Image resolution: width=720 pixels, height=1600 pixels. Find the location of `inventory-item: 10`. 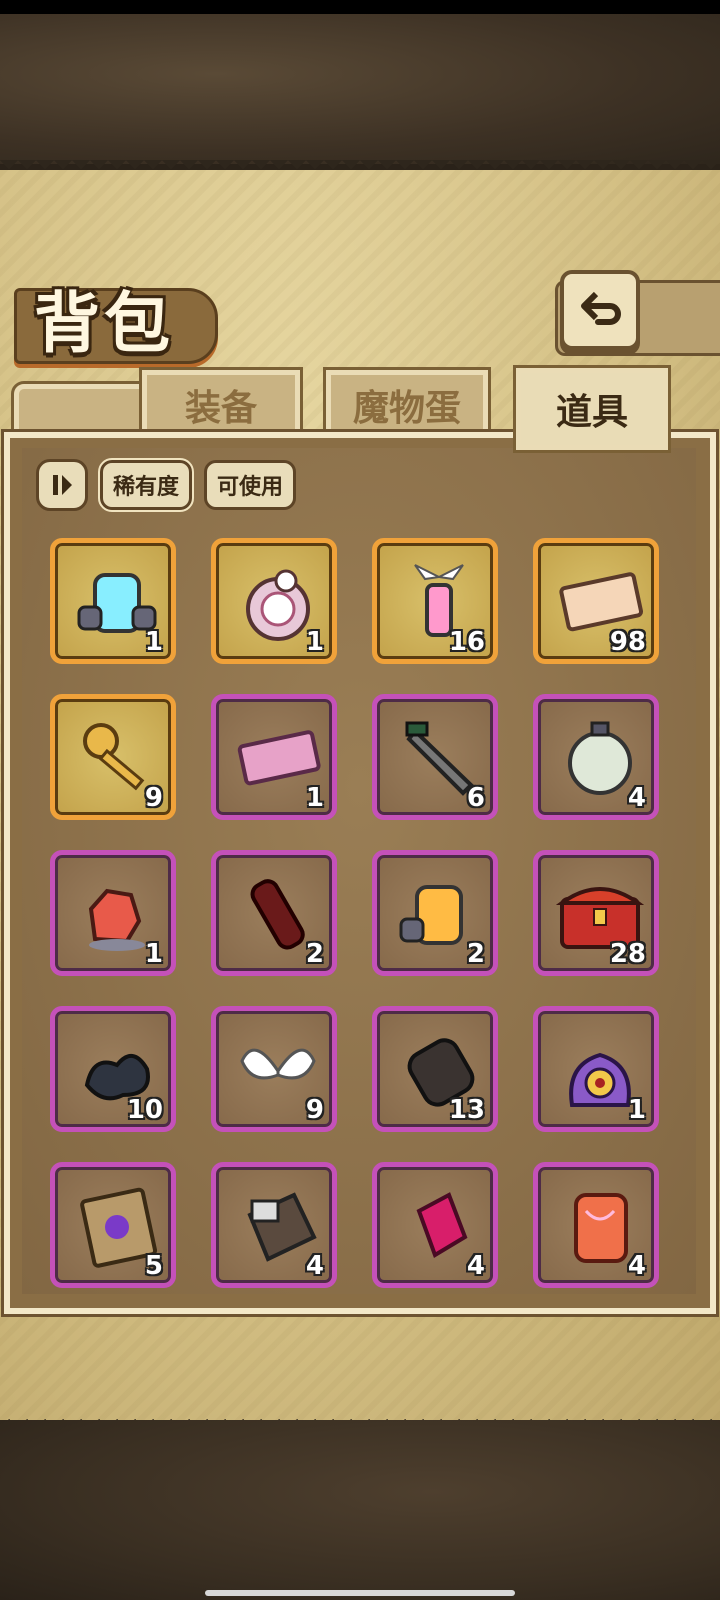

inventory-item: 10 is located at coordinates (113, 1069).